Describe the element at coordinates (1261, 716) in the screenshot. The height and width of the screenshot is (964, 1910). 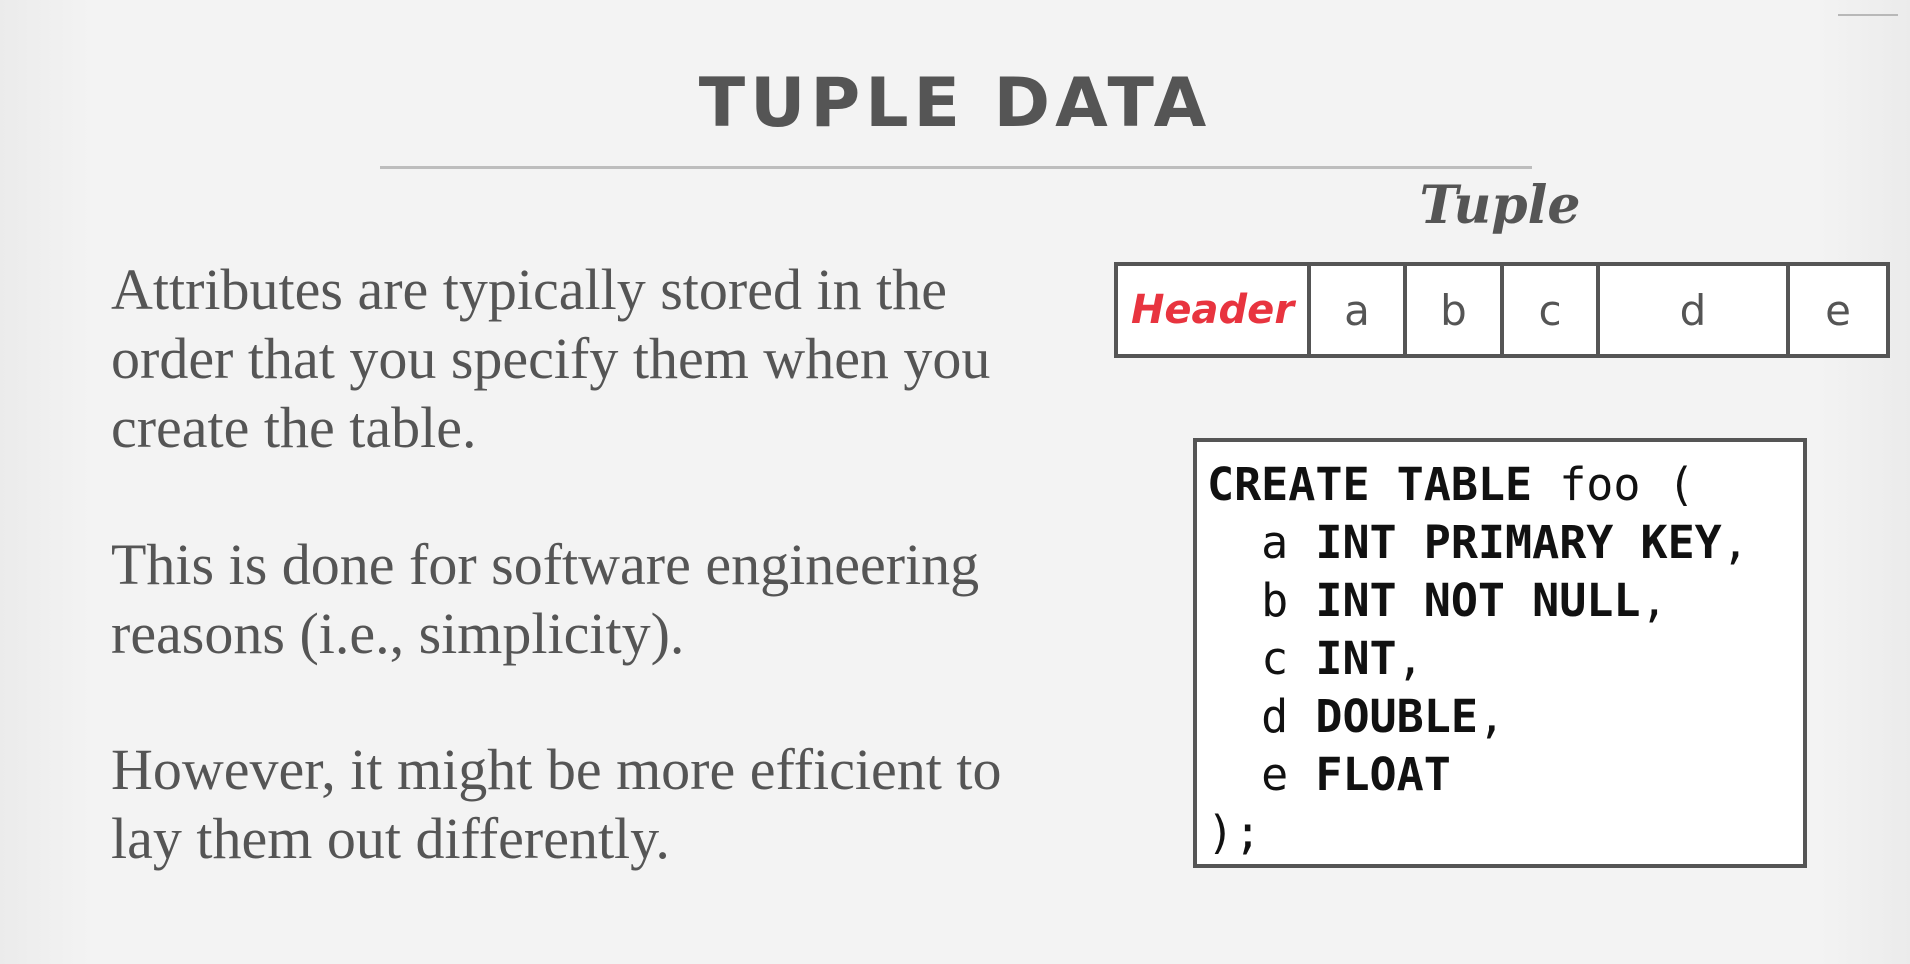
I see `code-column-name: d` at that location.